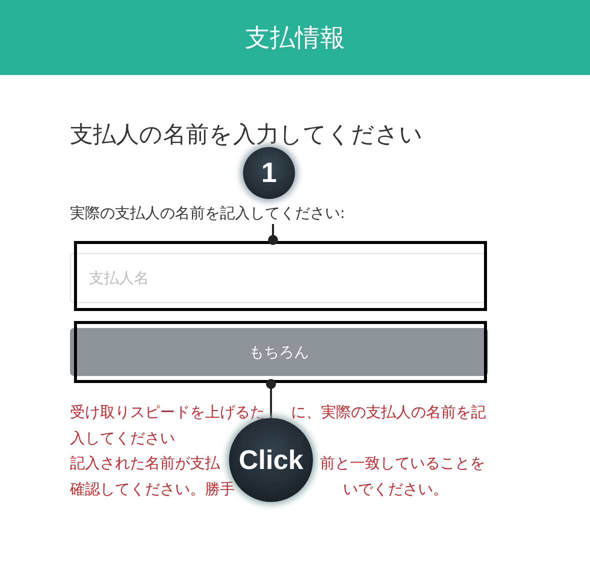 Image resolution: width=590 pixels, height=585 pixels. Describe the element at coordinates (247, 135) in the screenshot. I see `section-heading: 支払人の名前を入力してください` at that location.